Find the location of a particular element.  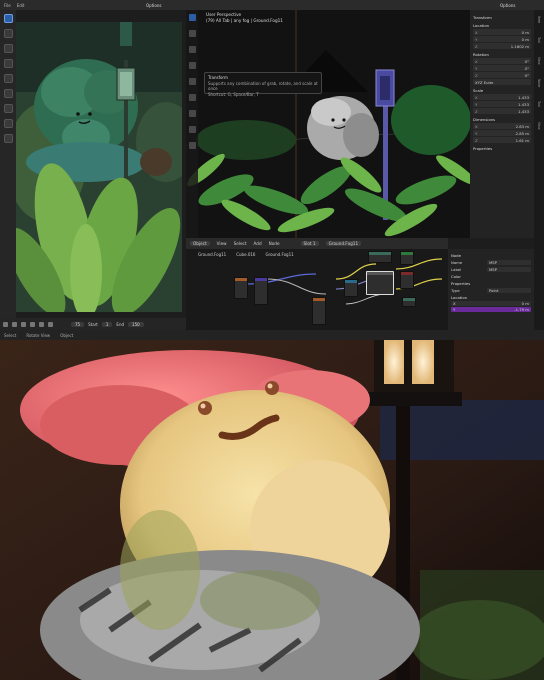

menu-file: File is located at coordinates (7, 5).